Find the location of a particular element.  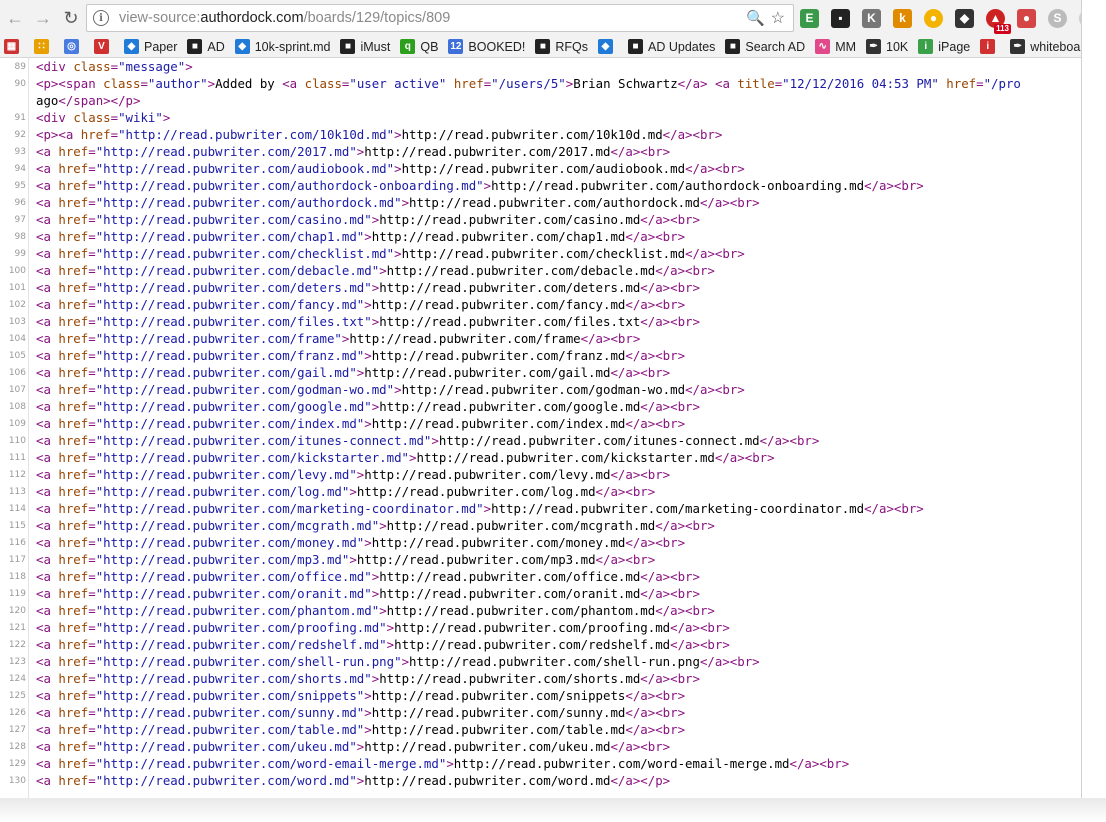

line-number: 100 is located at coordinates (17, 271).